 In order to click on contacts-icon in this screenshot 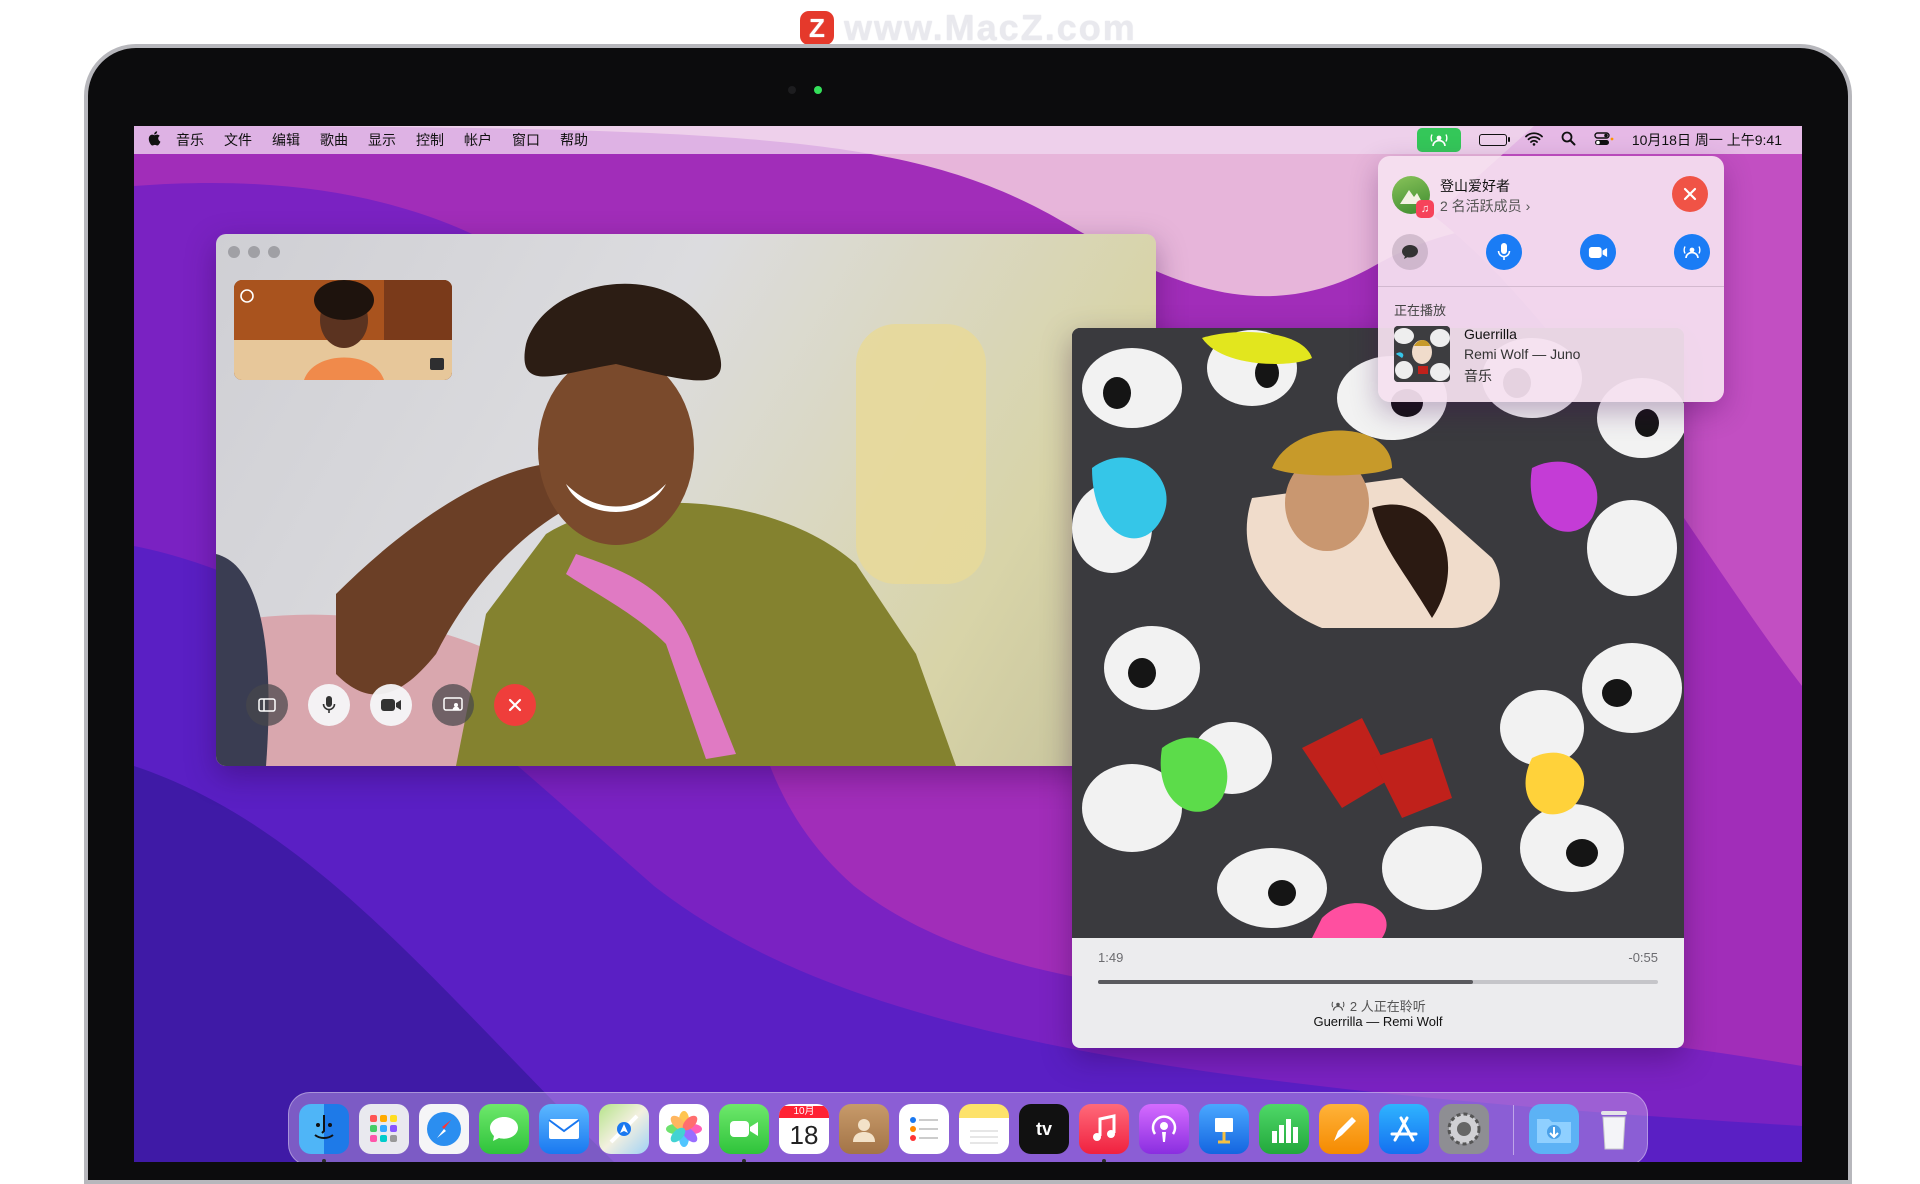, I will do `click(864, 1129)`.